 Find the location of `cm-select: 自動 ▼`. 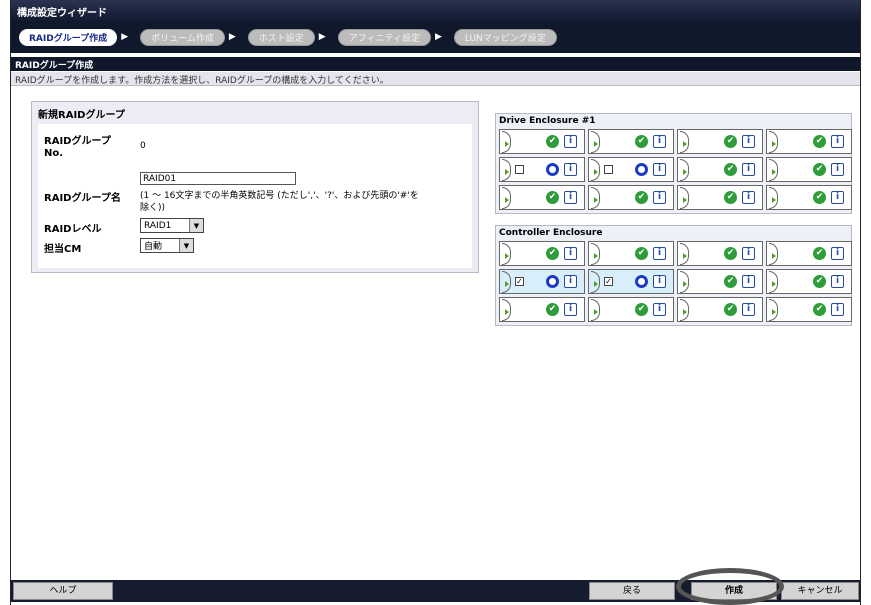

cm-select: 自動 ▼ is located at coordinates (167, 245).